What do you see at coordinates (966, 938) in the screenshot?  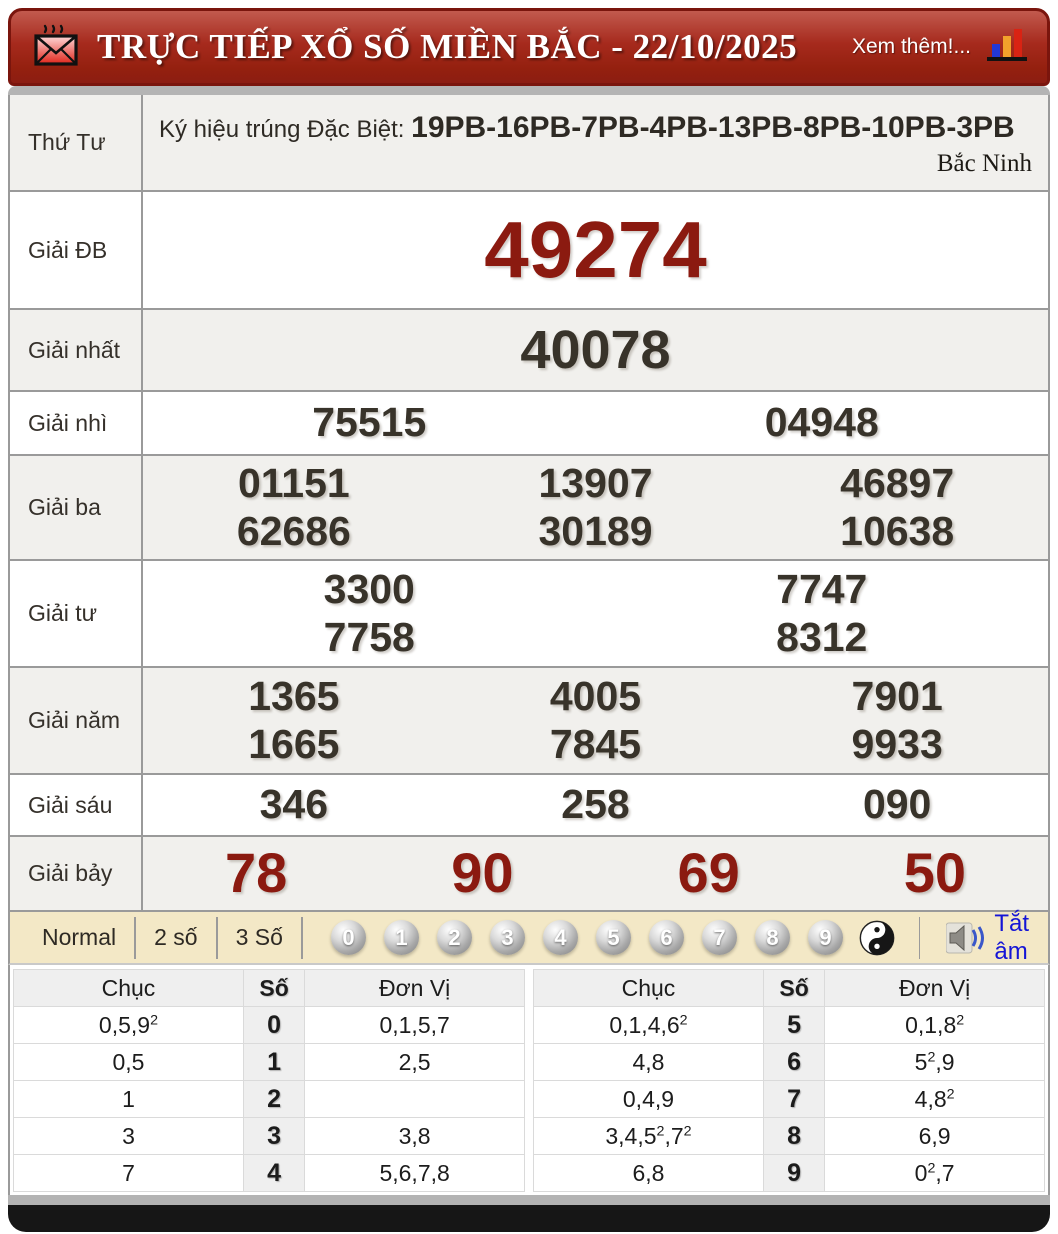 I see `speaker-icon` at bounding box center [966, 938].